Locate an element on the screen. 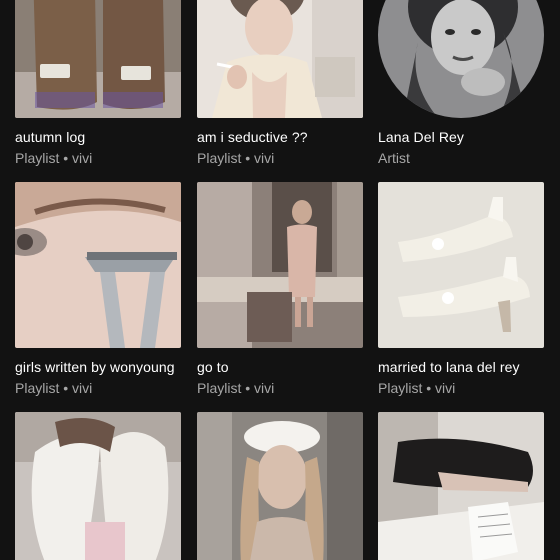  card-title: Lana Del Rey is located at coordinates (421, 137).